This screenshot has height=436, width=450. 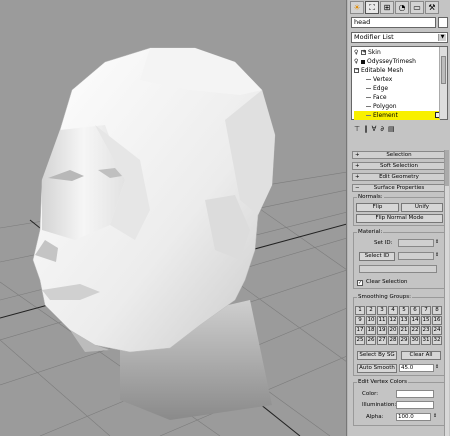 What do you see at coordinates (383, 382) in the screenshot?
I see `edit-vertex-colors-label: Edit Vertex Colors` at bounding box center [383, 382].